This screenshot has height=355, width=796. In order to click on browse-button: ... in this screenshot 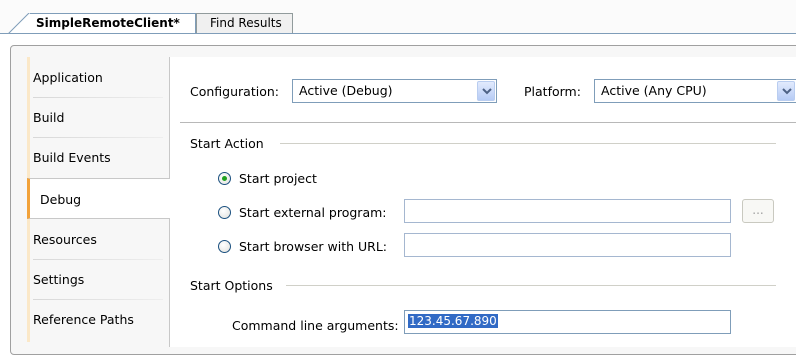, I will do `click(758, 211)`.